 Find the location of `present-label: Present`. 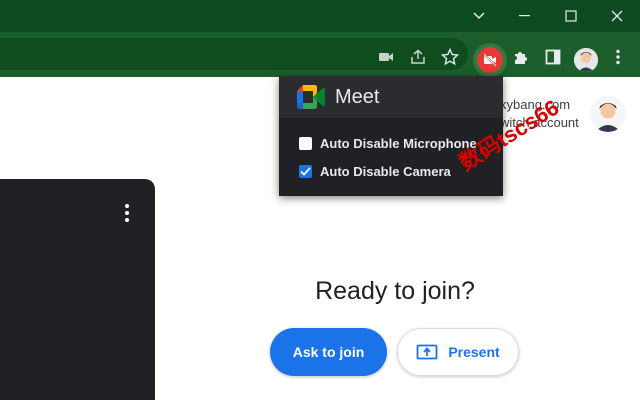

present-label: Present is located at coordinates (474, 352).